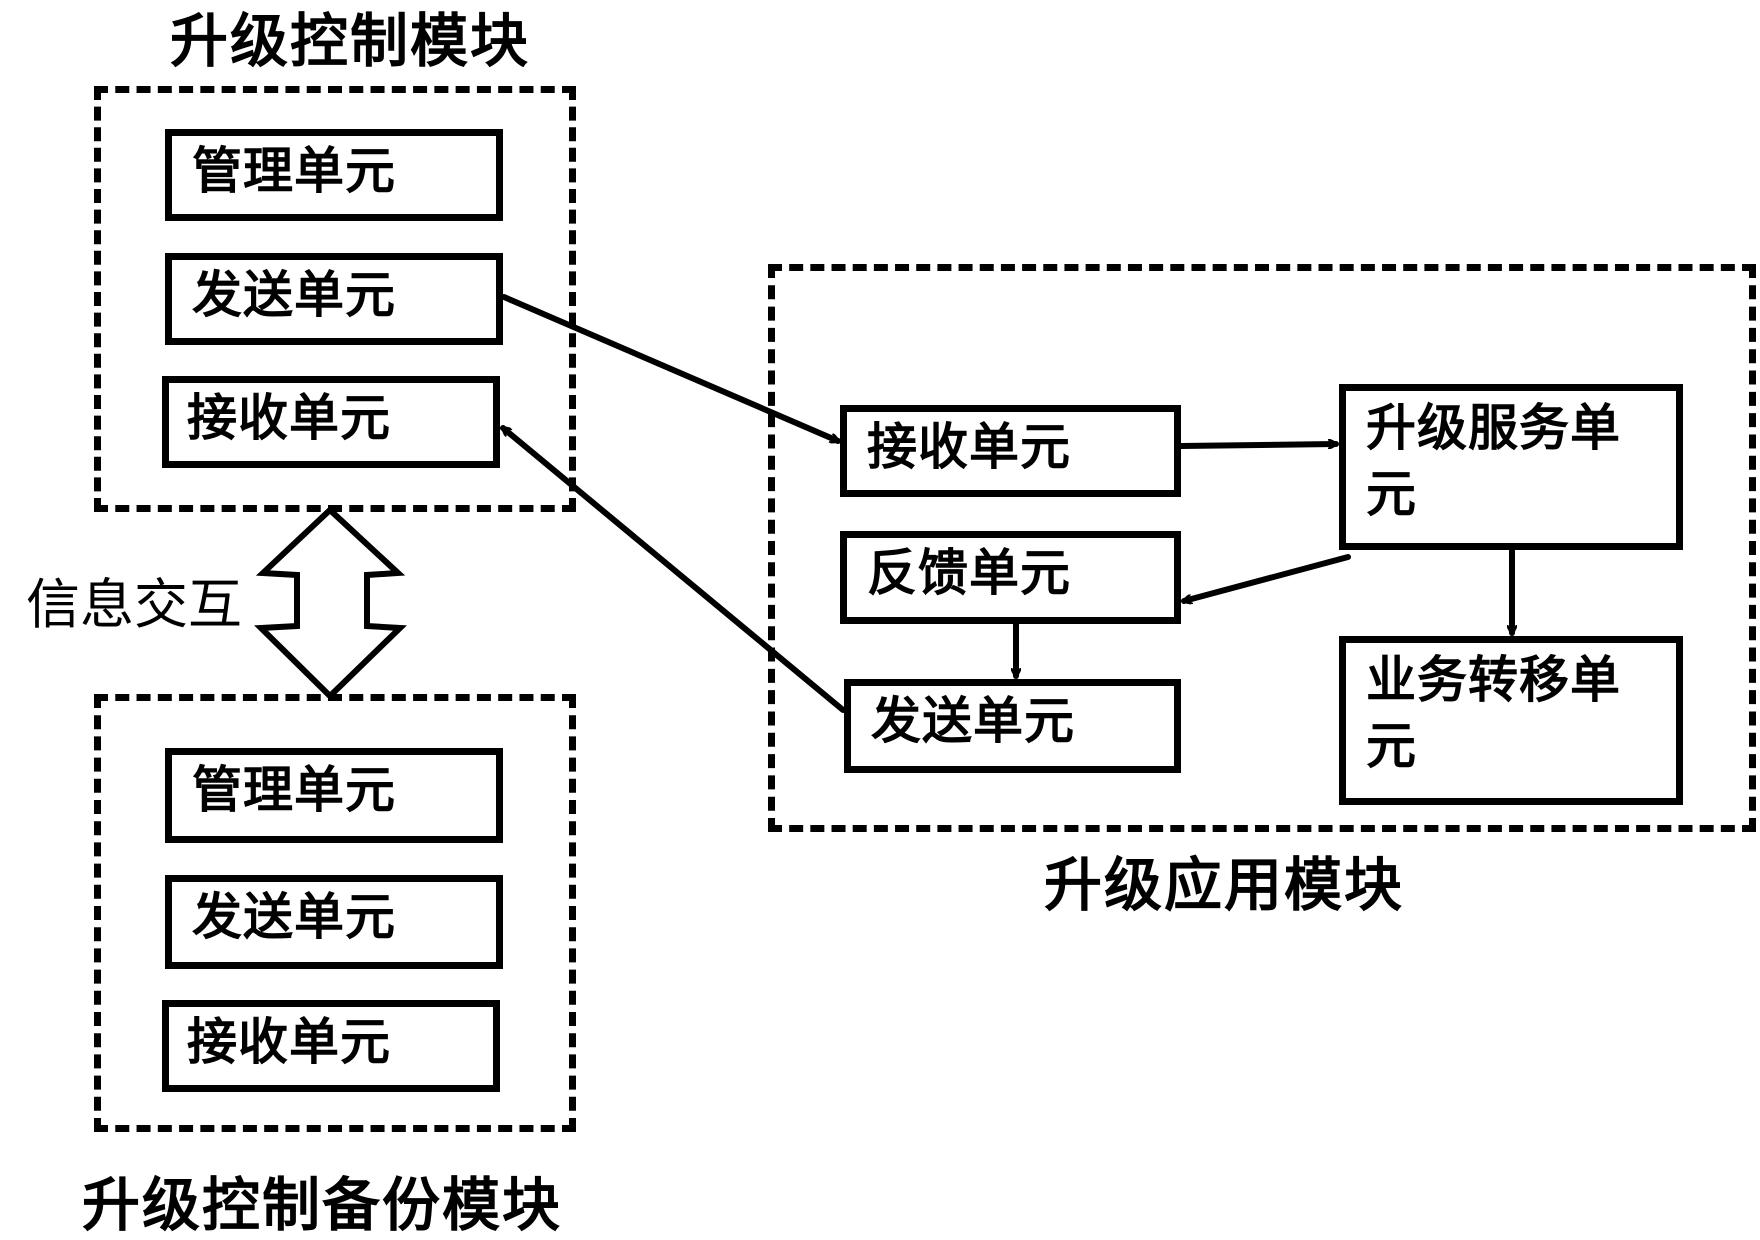 The image size is (1760, 1240). I want to click on bidirectional-interaction-arrow, so click(330, 603).